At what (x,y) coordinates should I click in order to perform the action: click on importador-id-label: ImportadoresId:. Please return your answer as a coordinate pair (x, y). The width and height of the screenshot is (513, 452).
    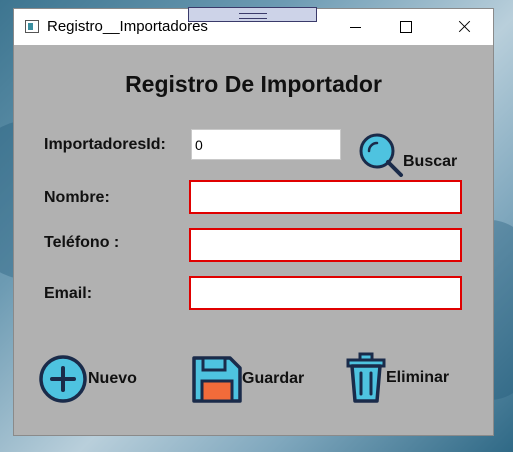
    Looking at the image, I should click on (105, 144).